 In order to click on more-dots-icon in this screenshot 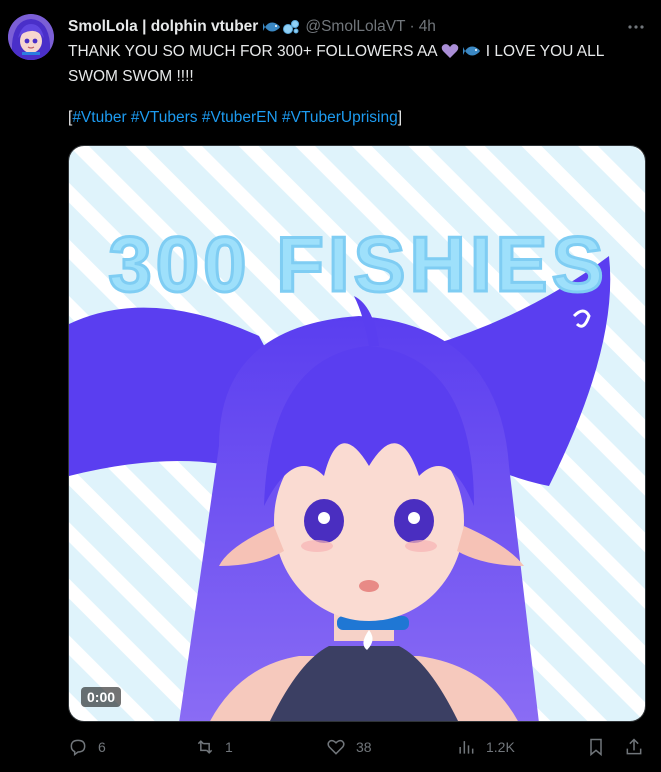, I will do `click(636, 27)`.